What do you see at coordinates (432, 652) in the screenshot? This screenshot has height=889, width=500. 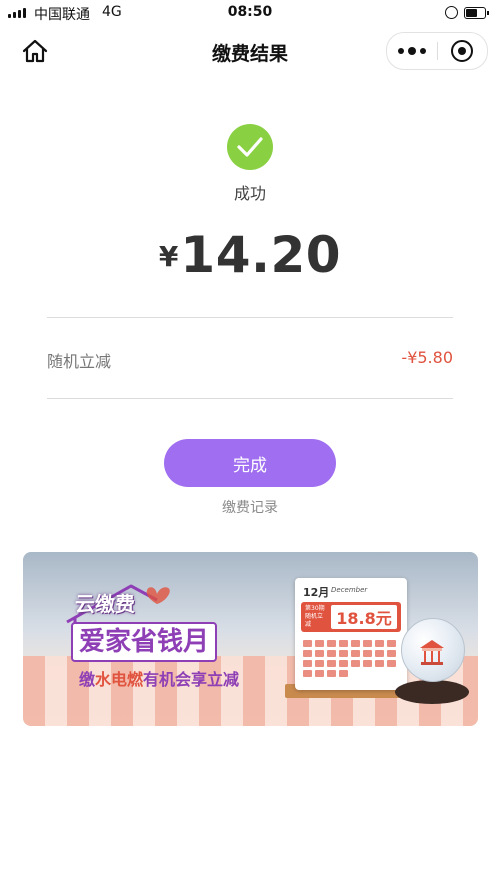 I see `carousel-icon` at bounding box center [432, 652].